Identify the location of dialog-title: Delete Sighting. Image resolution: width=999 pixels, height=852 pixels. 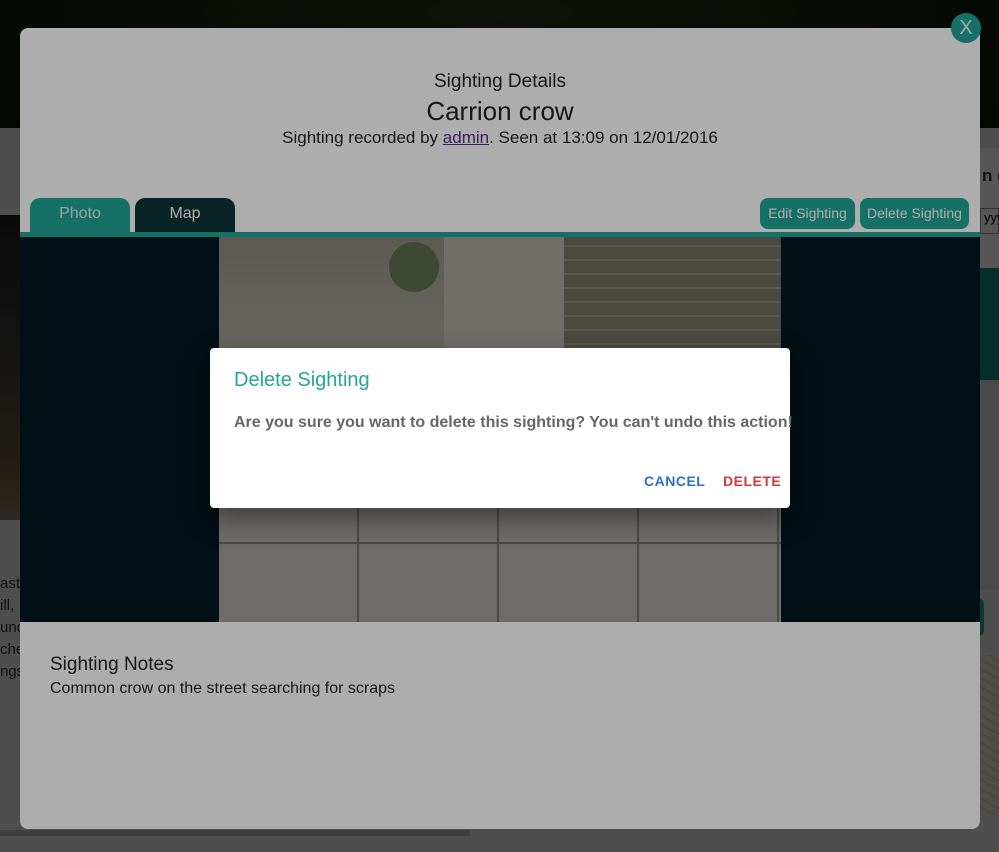
(302, 380).